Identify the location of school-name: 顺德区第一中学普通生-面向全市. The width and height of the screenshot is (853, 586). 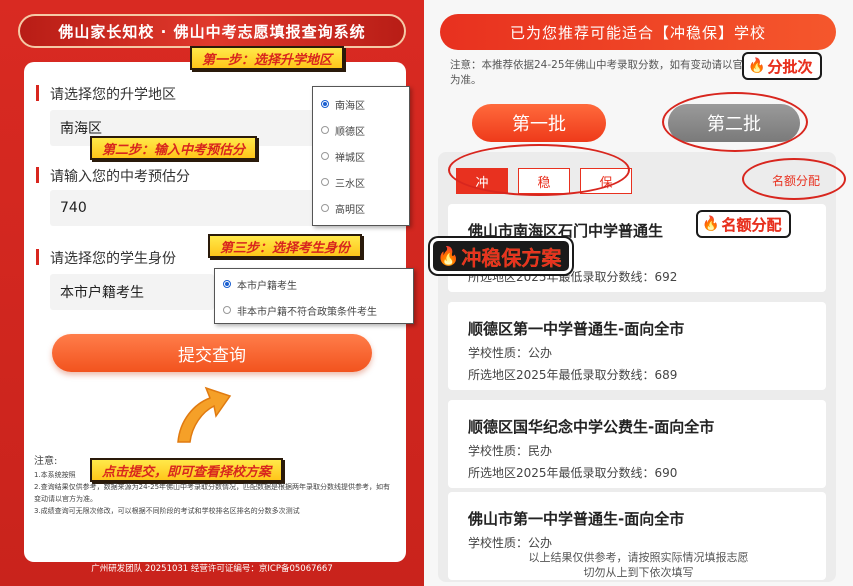
(576, 329).